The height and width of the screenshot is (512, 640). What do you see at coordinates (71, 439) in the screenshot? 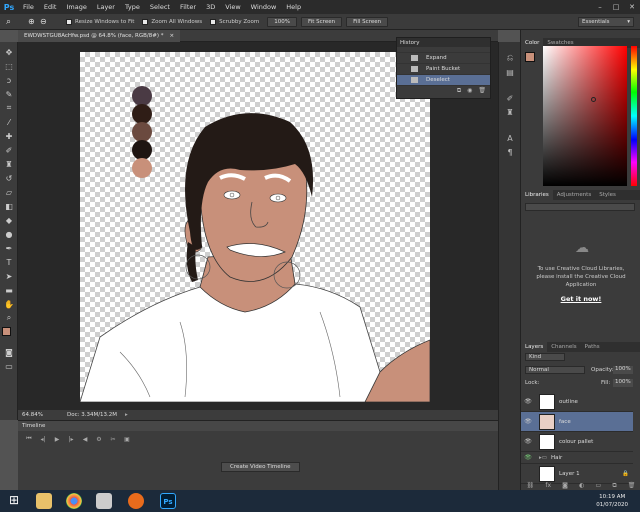
I see `next-frame-icon: |▸` at bounding box center [71, 439].